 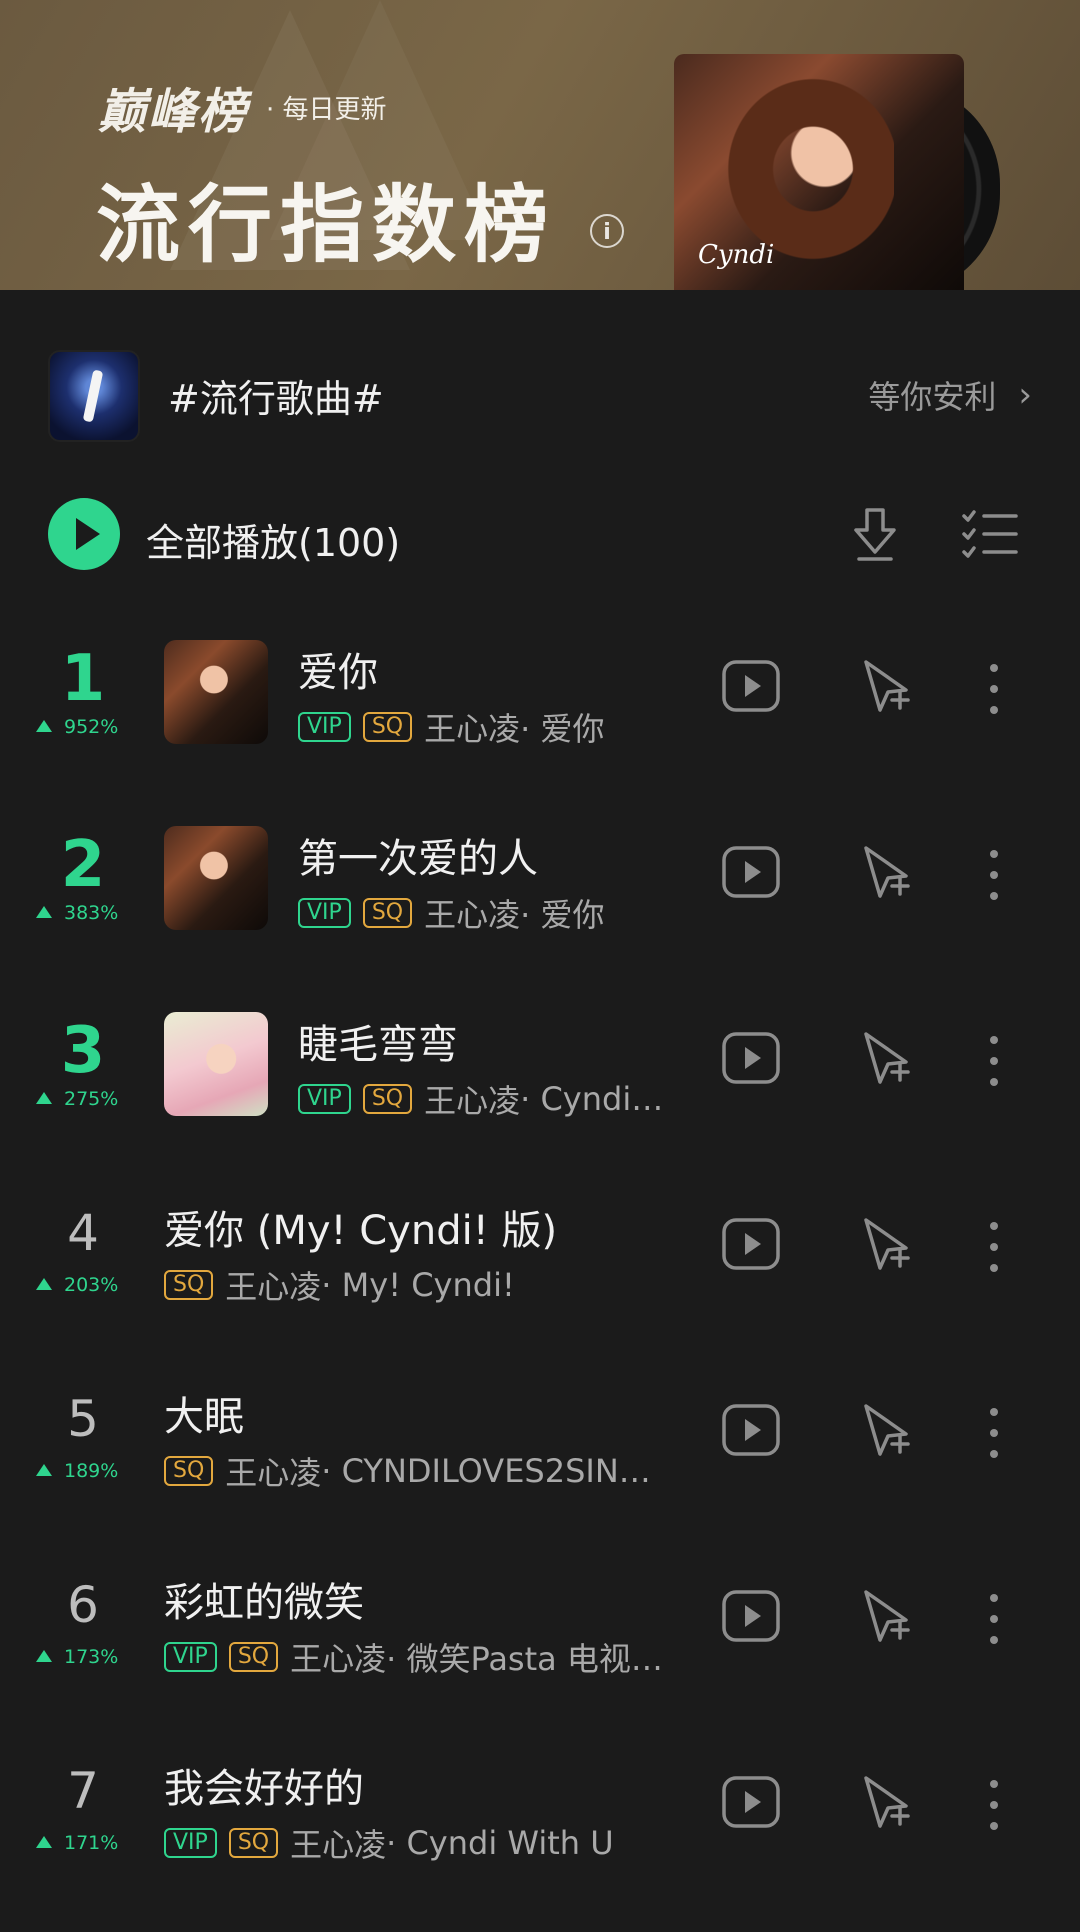 What do you see at coordinates (326, 109) in the screenshot?
I see `update-frequency: · 每日更新` at bounding box center [326, 109].